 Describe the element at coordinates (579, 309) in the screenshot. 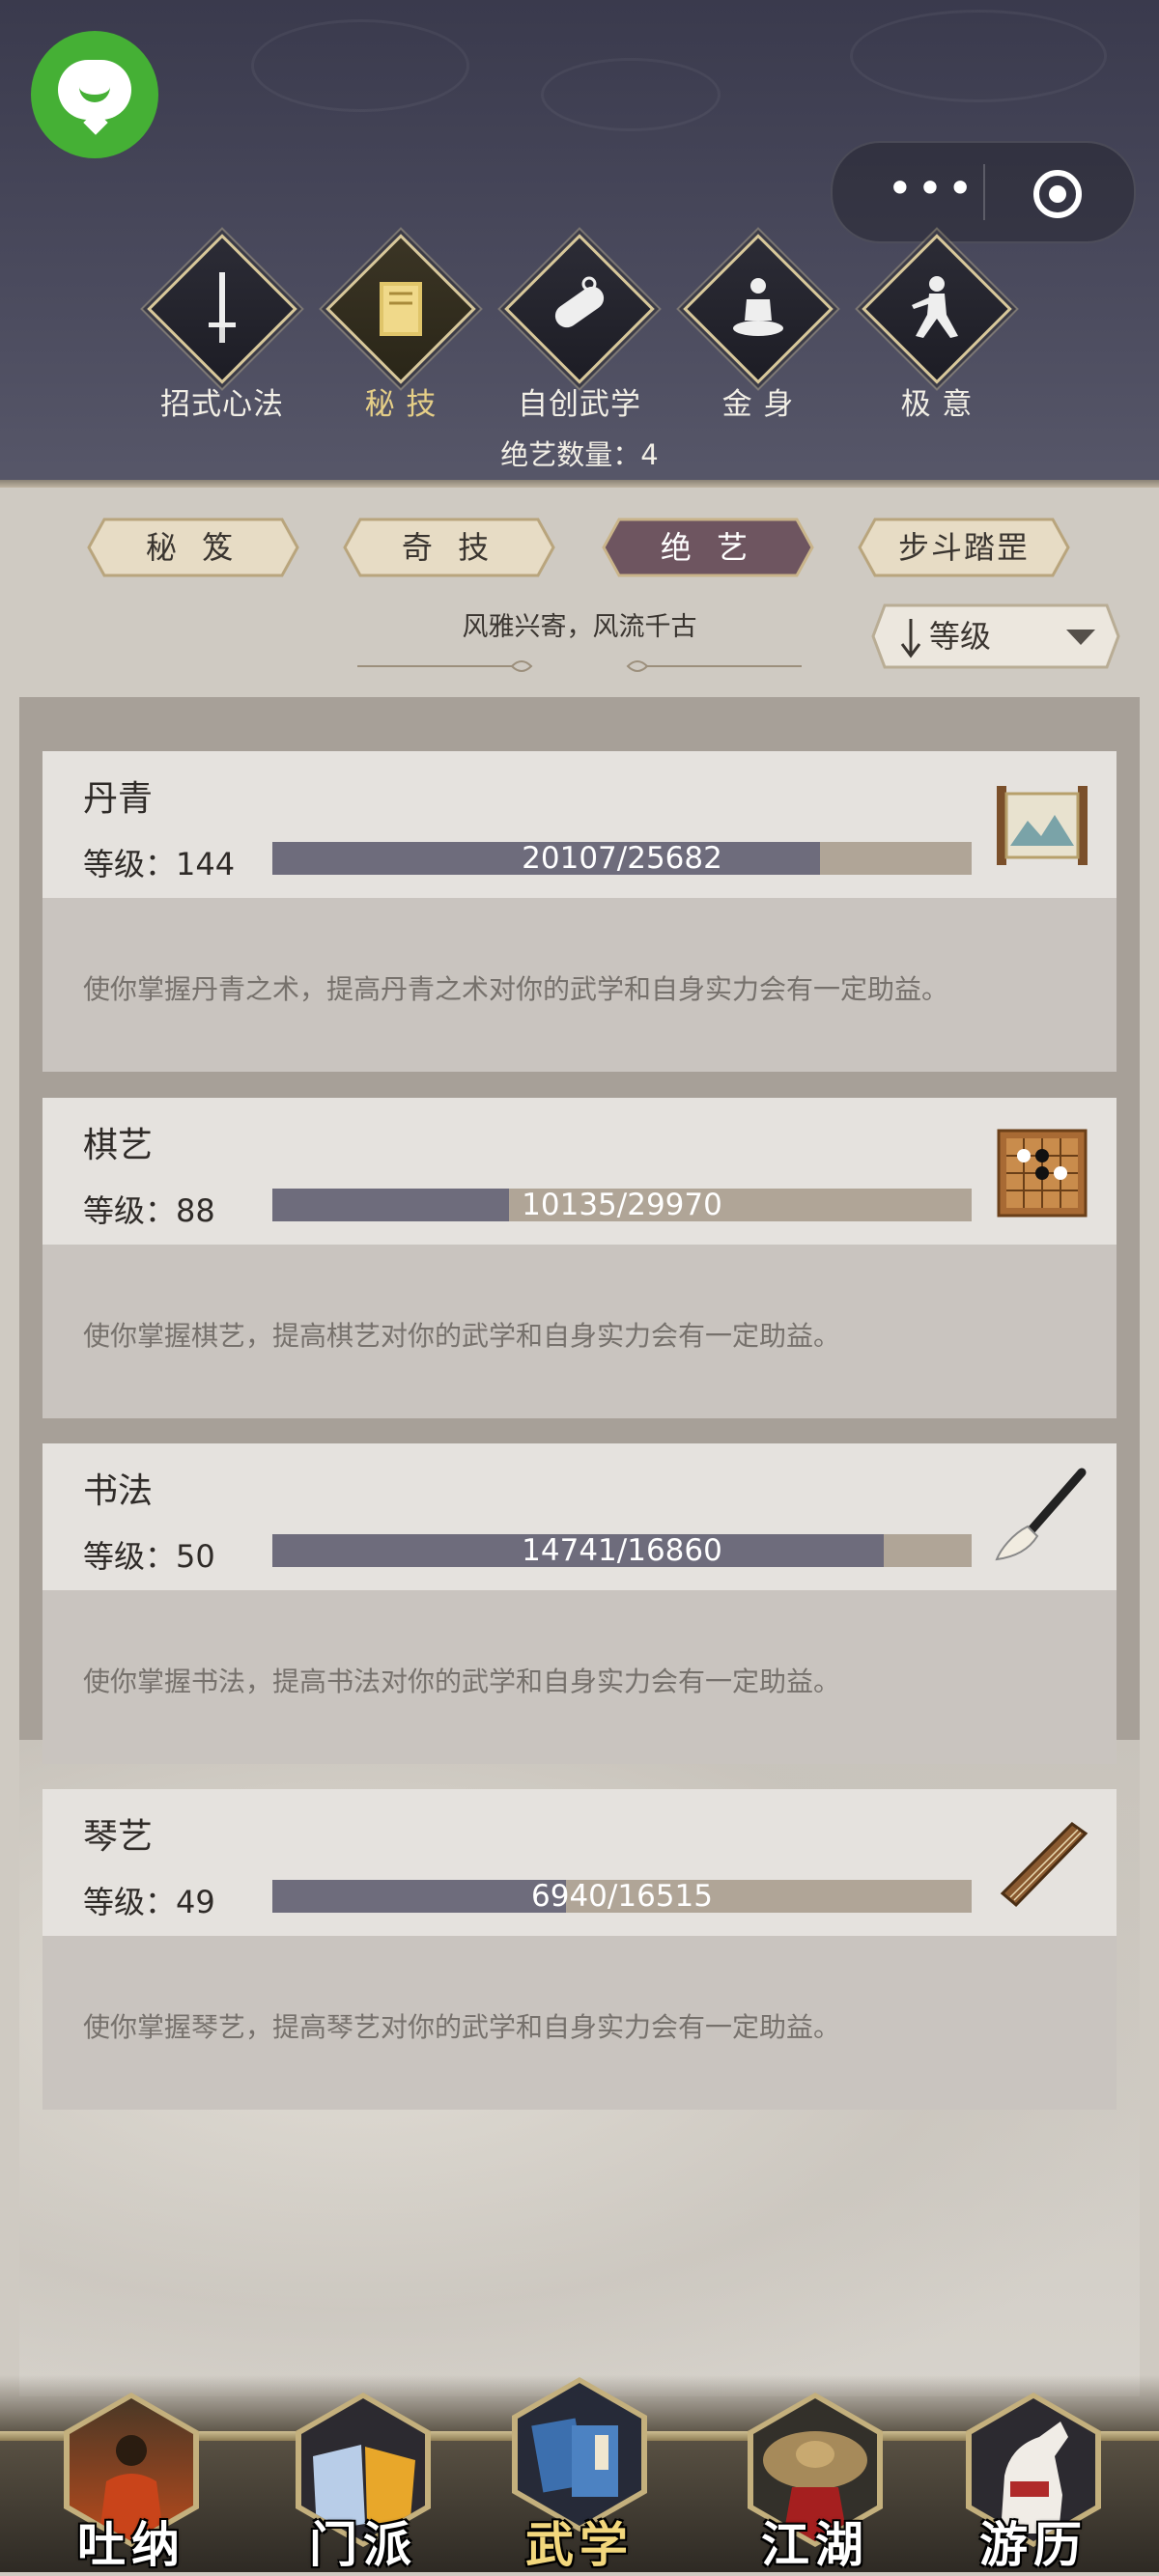

I see `scroll-icon` at that location.